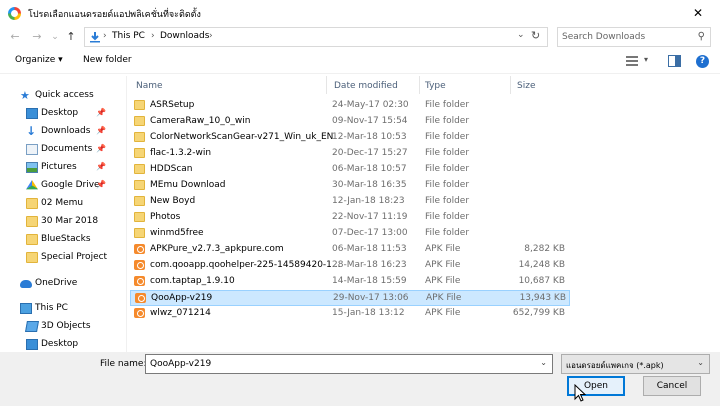 Image resolution: width=720 pixels, height=406 pixels. Describe the element at coordinates (369, 185) in the screenshot. I see `file-date-modified: 30-Mar-18 16:35` at that location.